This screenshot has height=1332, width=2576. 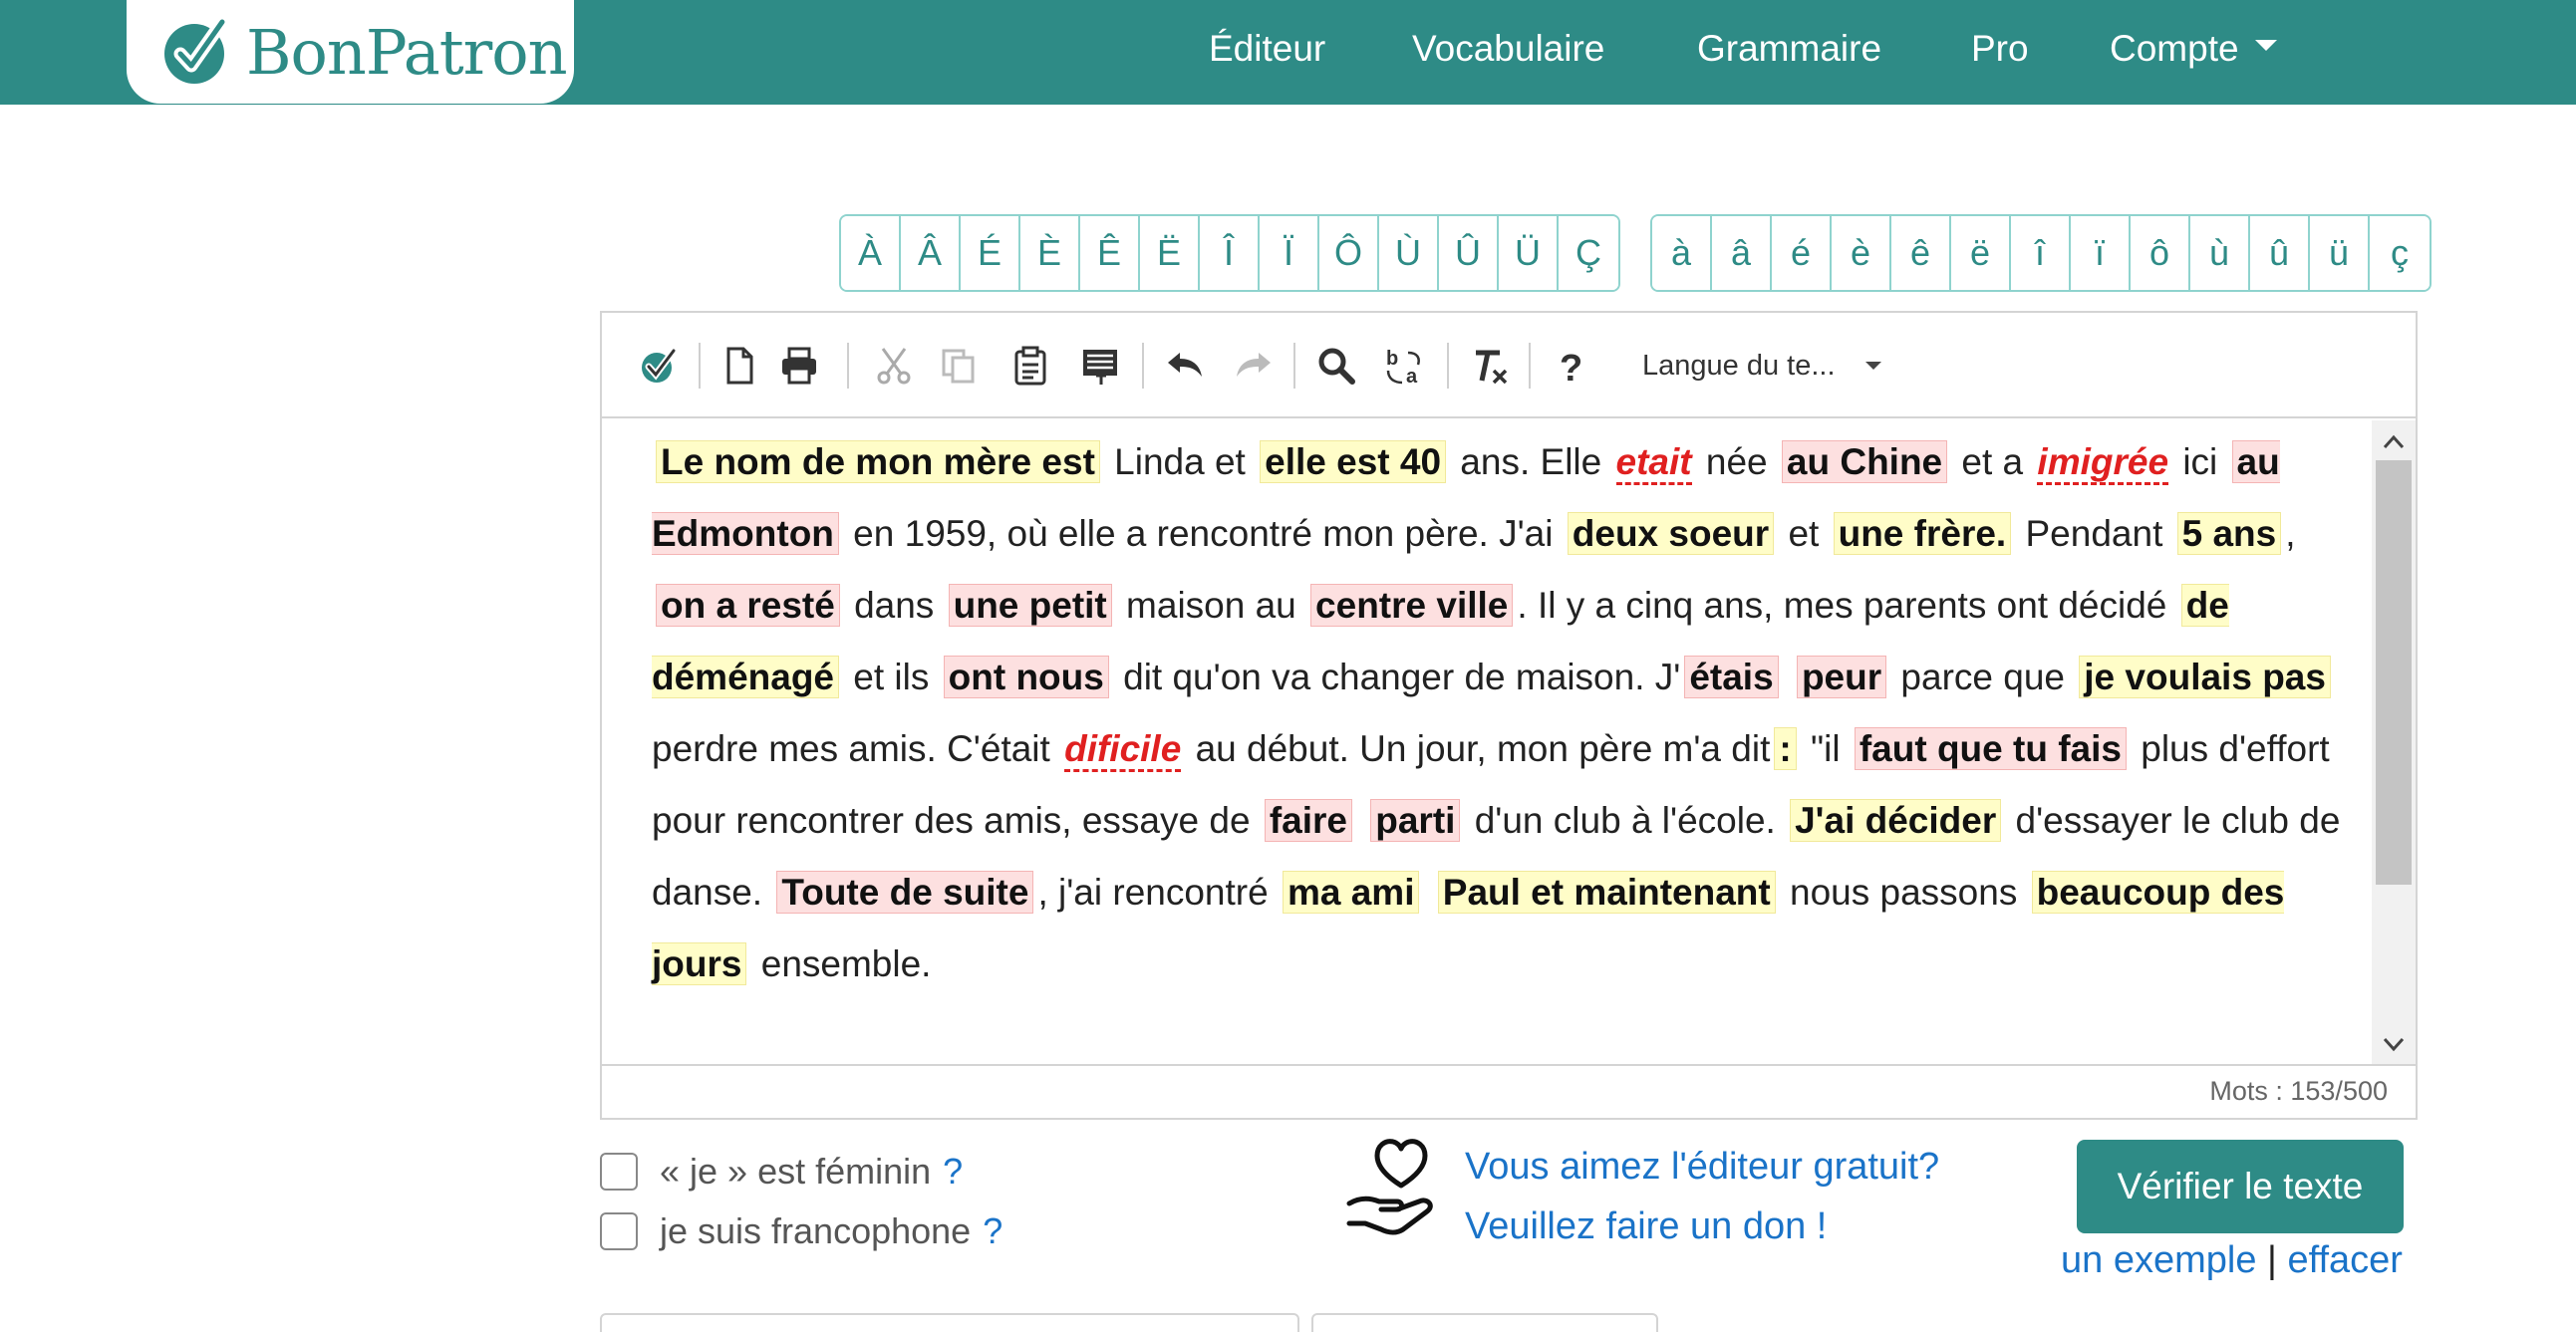 What do you see at coordinates (1804, 533) in the screenshot?
I see `plain-text: et` at bounding box center [1804, 533].